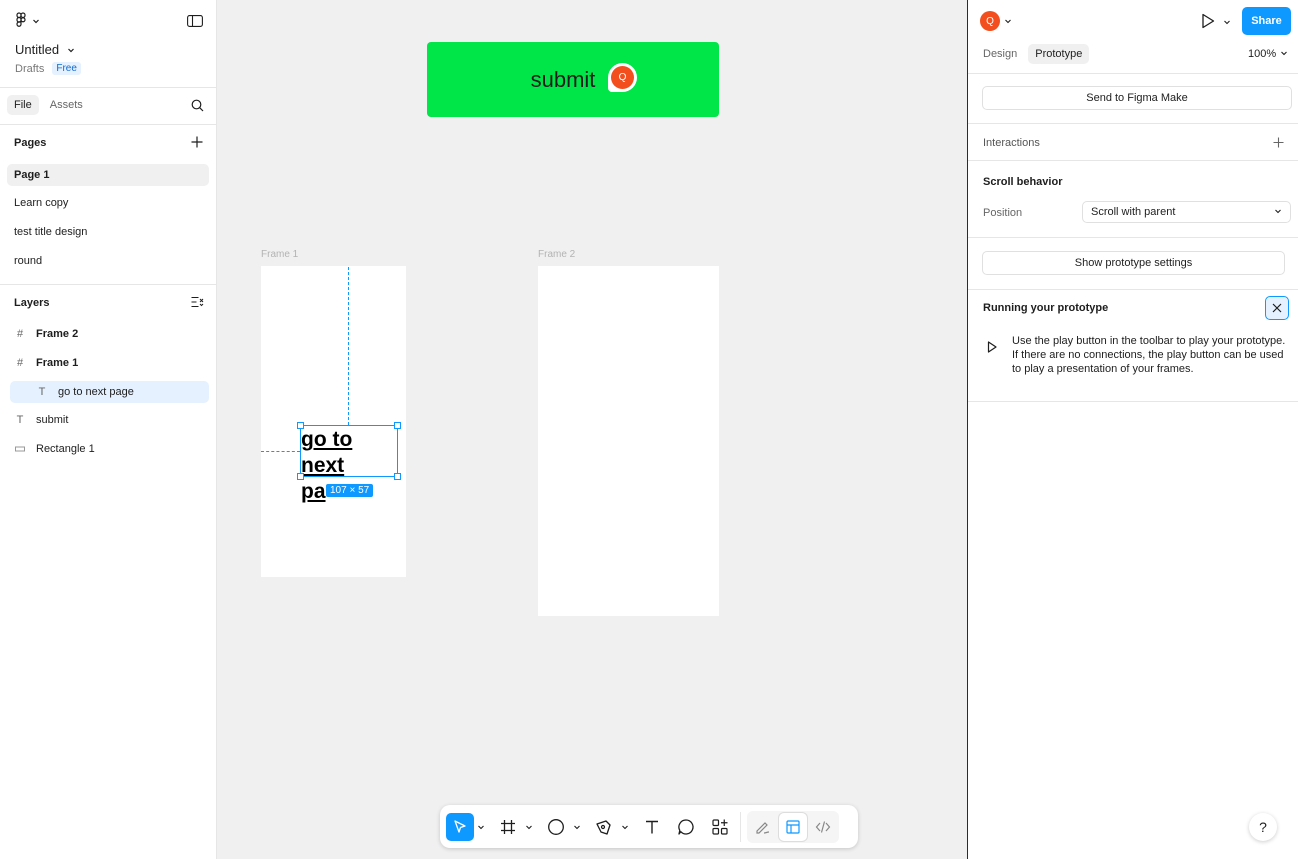  I want to click on tab-prototype: Prototype, so click(1059, 54).